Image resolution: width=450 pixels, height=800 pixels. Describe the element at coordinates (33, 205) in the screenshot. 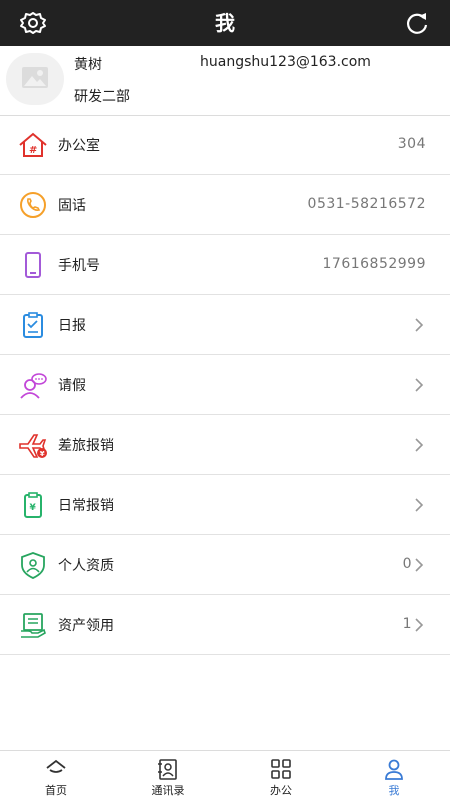

I see `phone-icon` at that location.